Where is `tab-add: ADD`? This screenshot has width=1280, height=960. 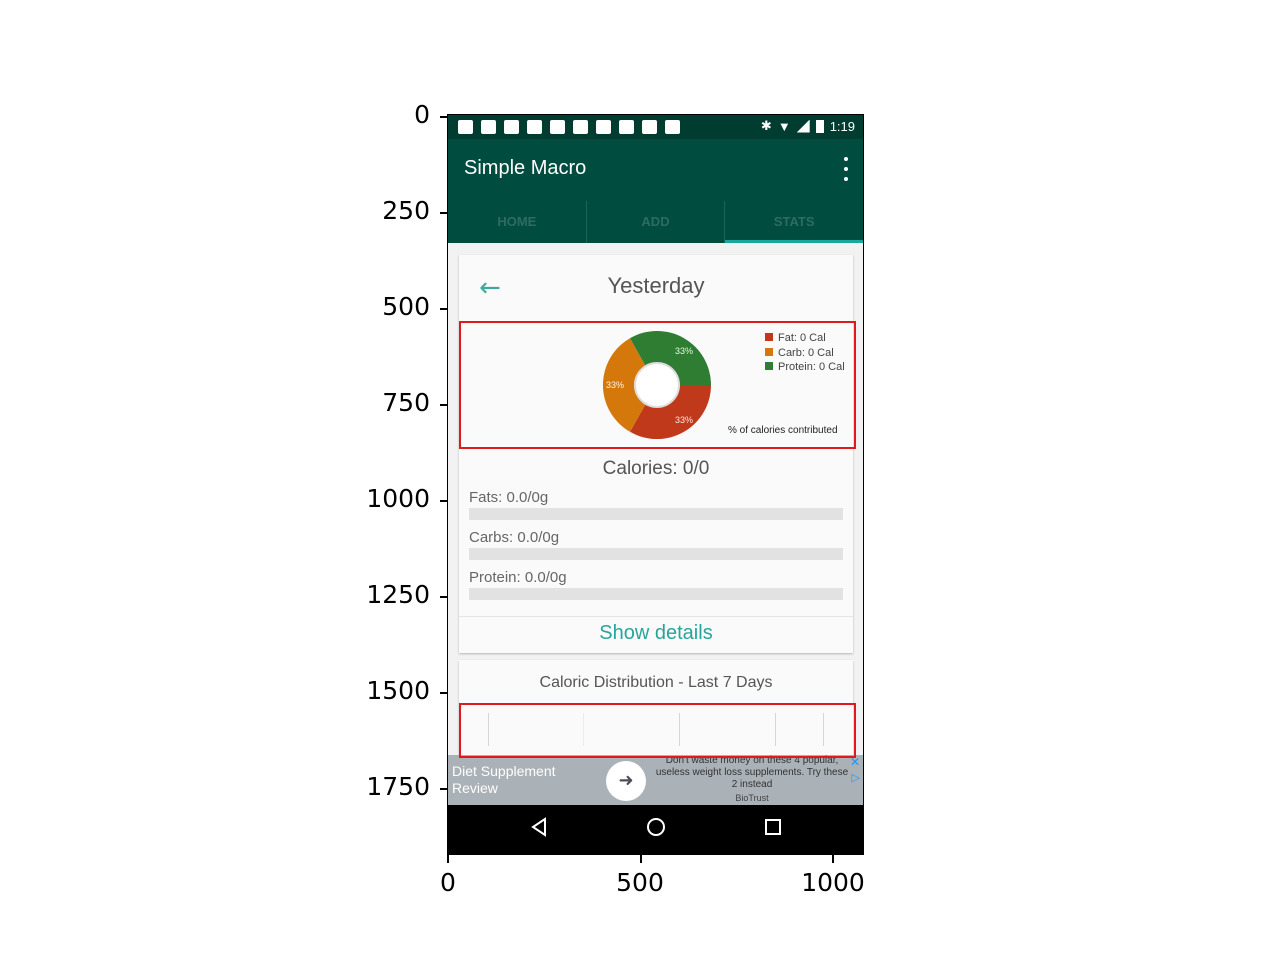
tab-add: ADD is located at coordinates (655, 222).